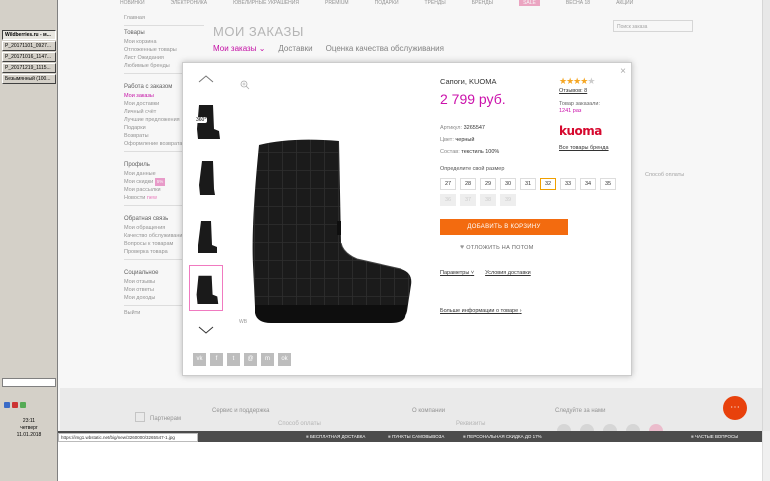  Describe the element at coordinates (468, 81) in the screenshot. I see `product-name: Сапоги, KUOMA` at that location.